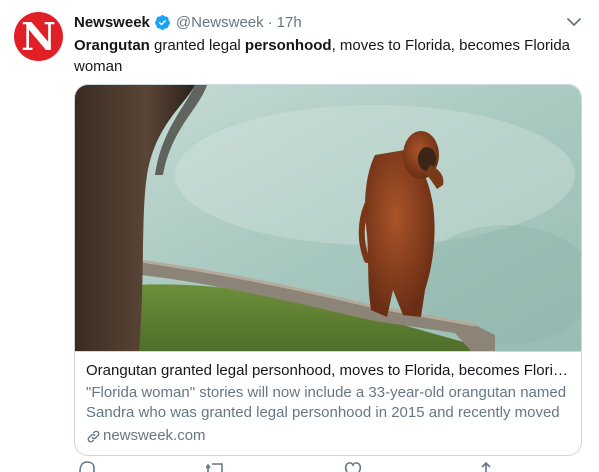 The width and height of the screenshot is (599, 472). I want to click on retweet-icon, so click(217, 466).